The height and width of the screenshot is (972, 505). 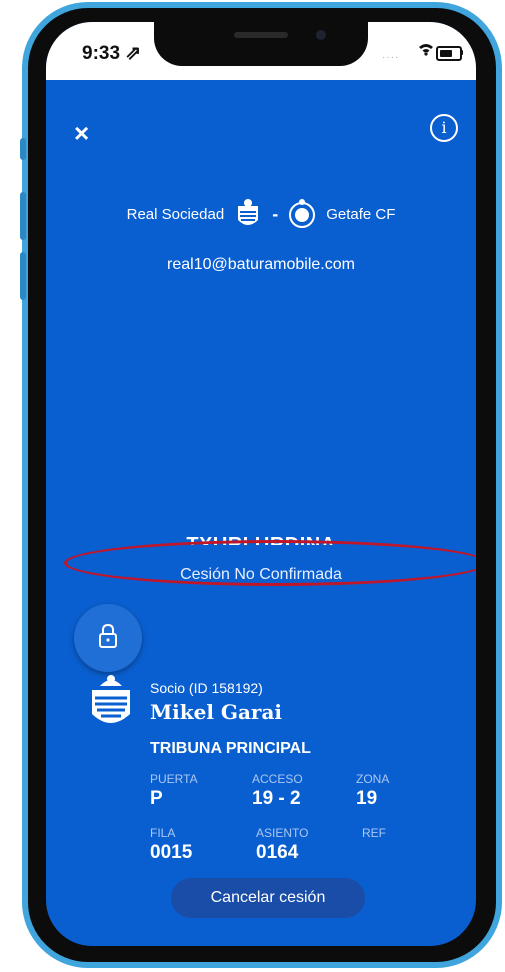 What do you see at coordinates (321, 35) in the screenshot?
I see `front-camera` at bounding box center [321, 35].